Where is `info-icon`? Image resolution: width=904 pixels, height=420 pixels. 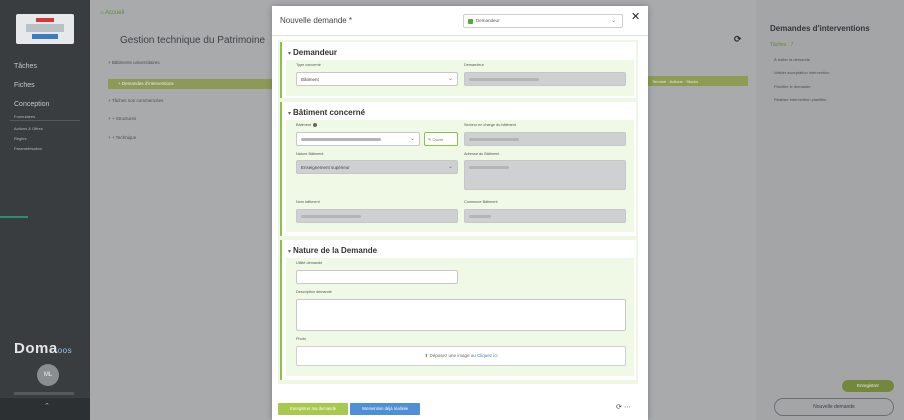
info-icon is located at coordinates (314, 125).